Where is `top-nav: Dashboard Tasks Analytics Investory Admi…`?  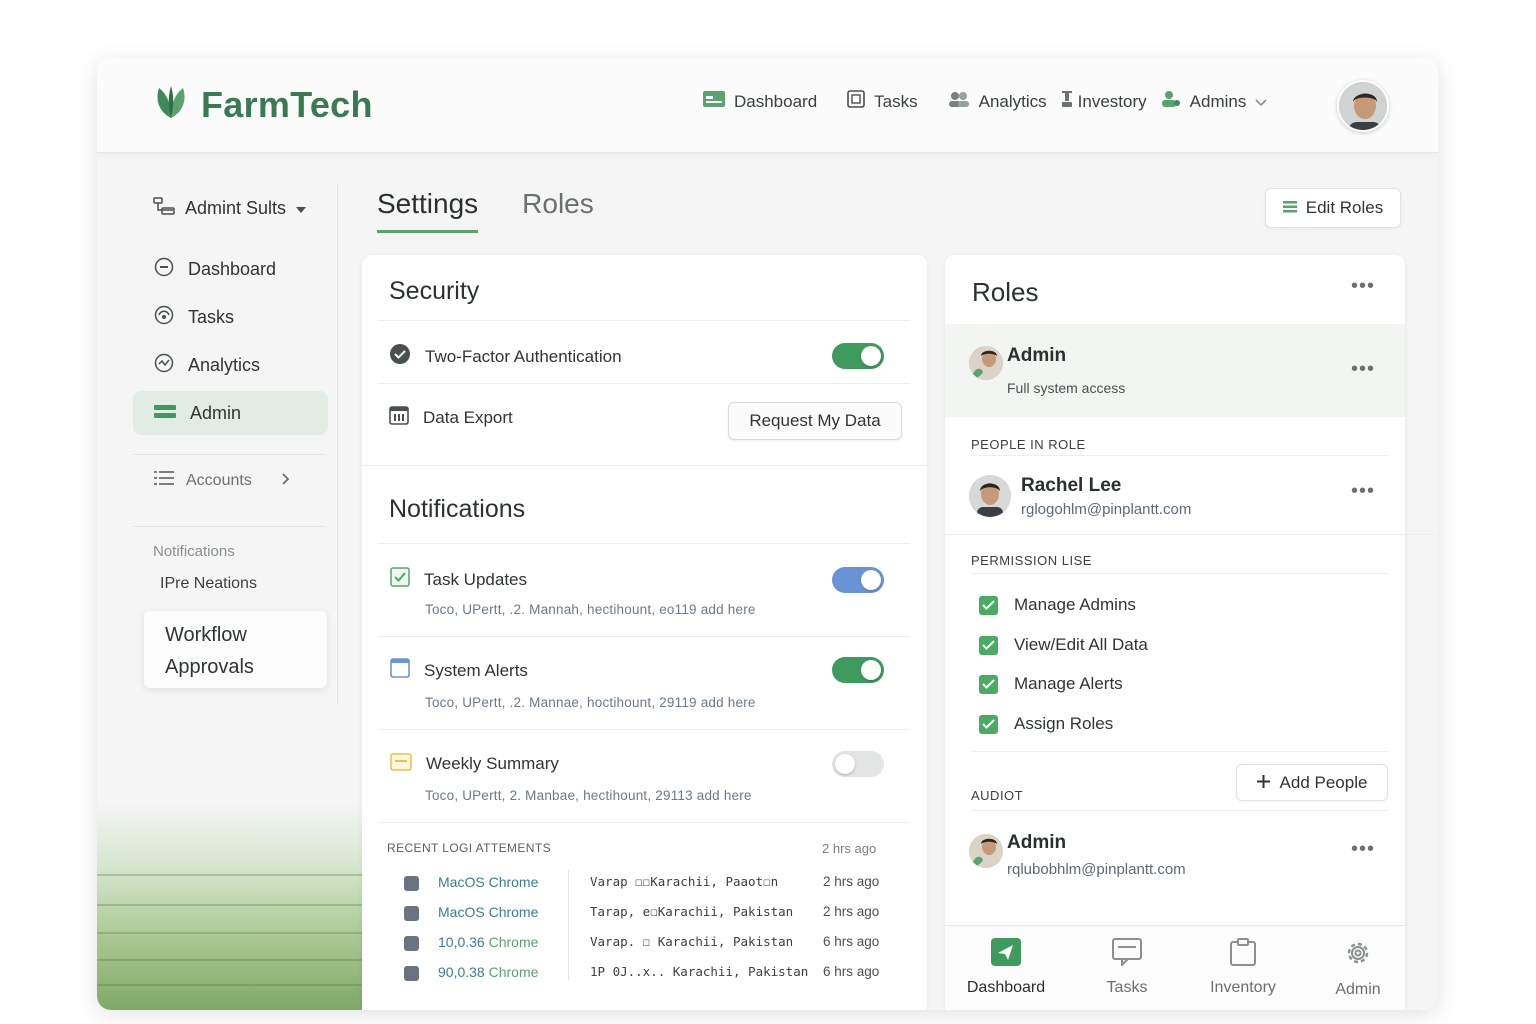
top-nav: Dashboard Tasks Analytics Investory Admi… is located at coordinates (1000, 101).